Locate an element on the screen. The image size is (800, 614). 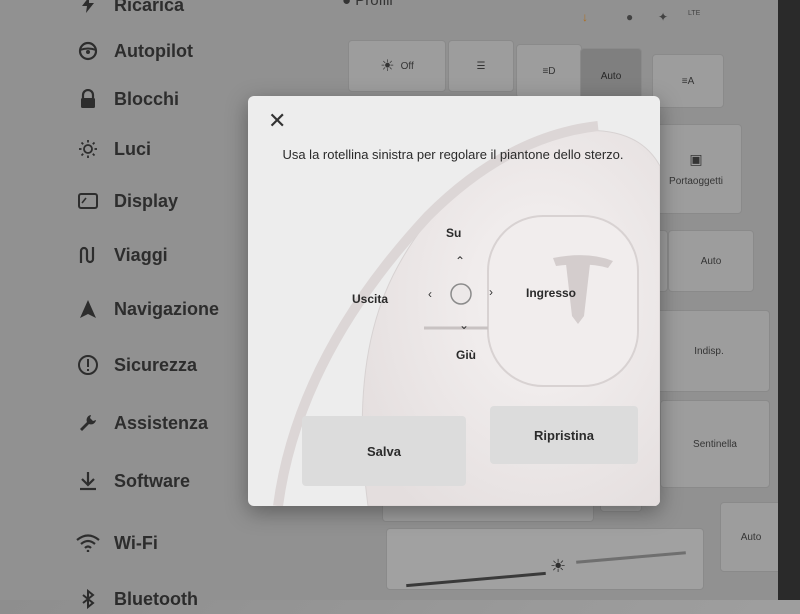
chevron-right-icon: › is located at coordinates (491, 292).